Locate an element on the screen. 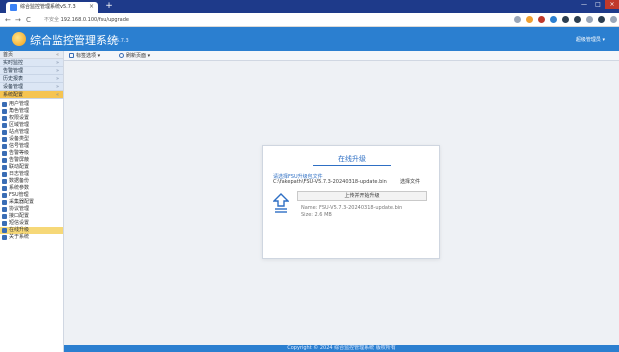 The height and width of the screenshot is (352, 619). back-button: ← is located at coordinates (8, 20).